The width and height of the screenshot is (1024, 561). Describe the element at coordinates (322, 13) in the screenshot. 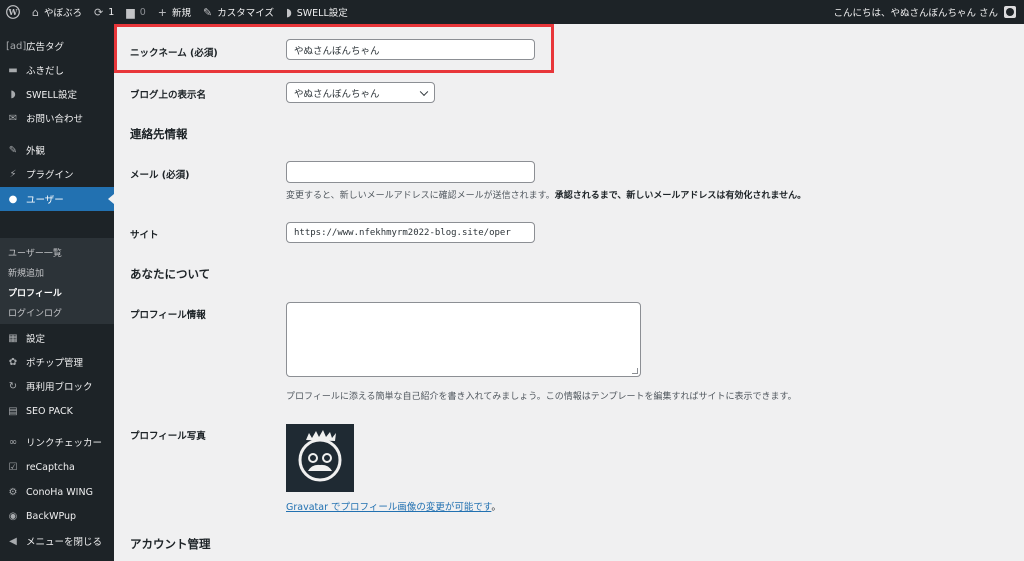

I see `swell-label: SWELL設定` at that location.